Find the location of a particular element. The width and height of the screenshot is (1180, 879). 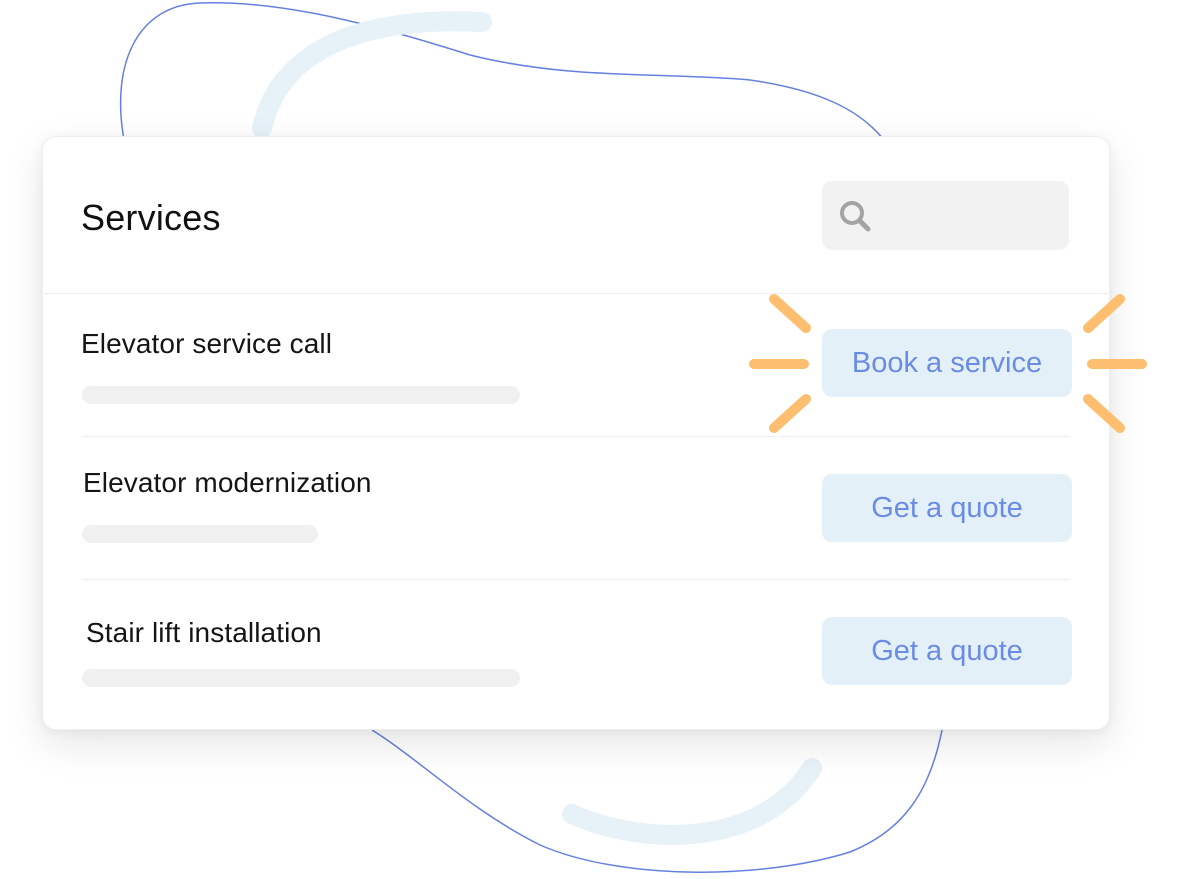

book-a-service-button: Book a service is located at coordinates (947, 363).